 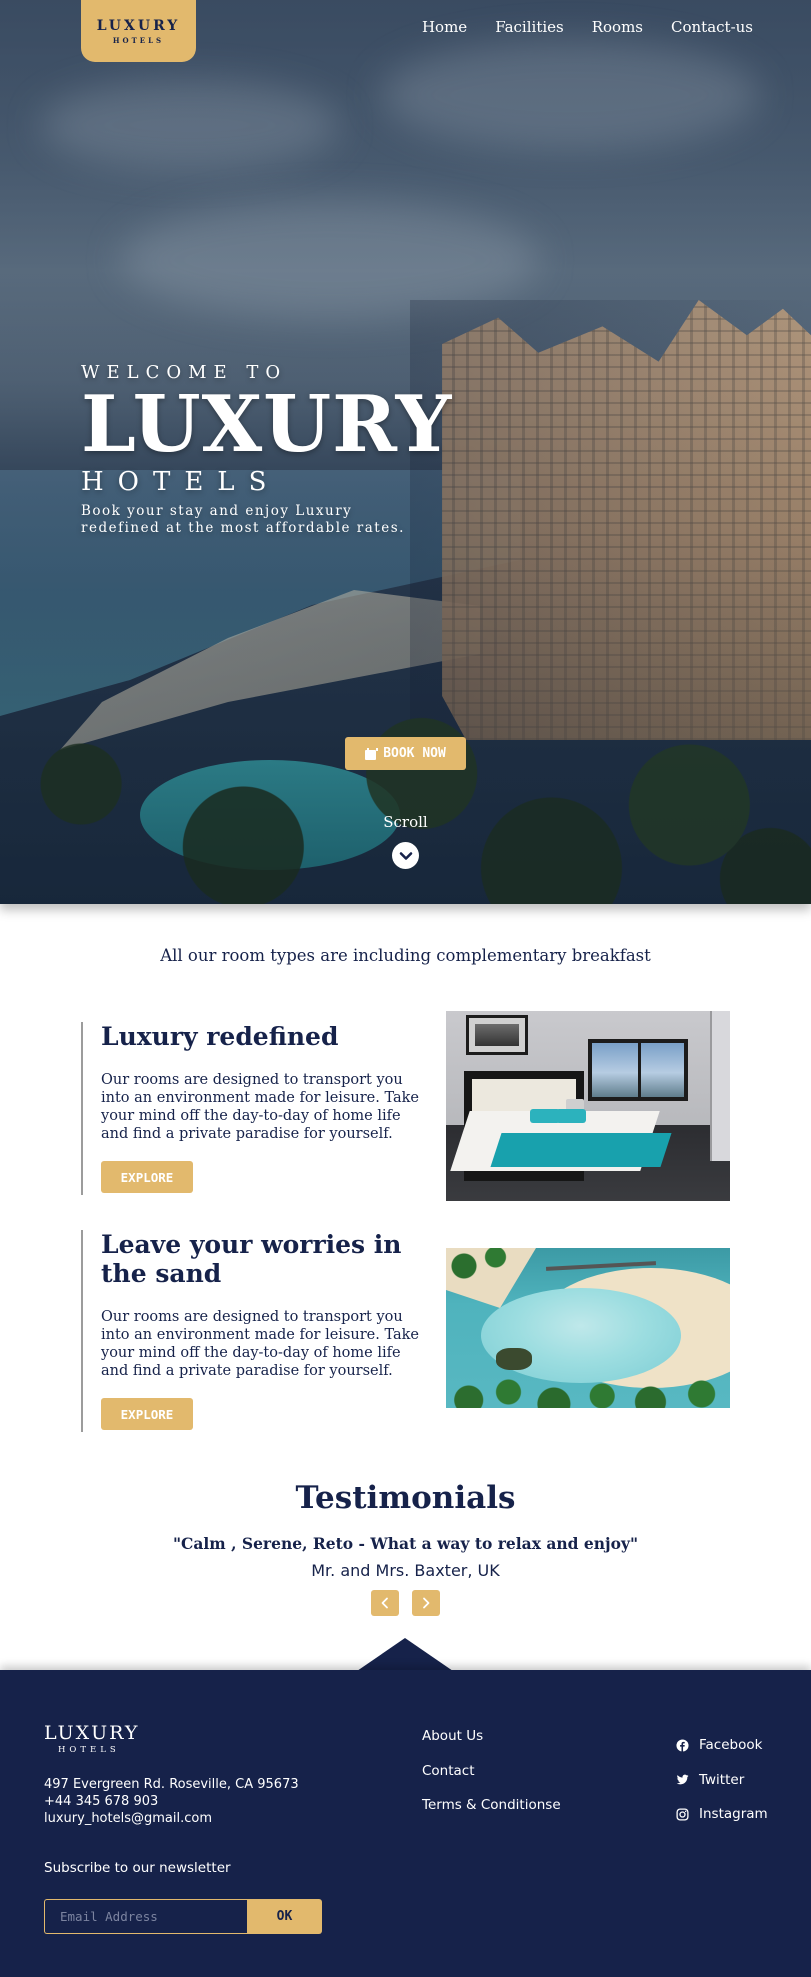 I want to click on room-image, so click(x=588, y=1106).